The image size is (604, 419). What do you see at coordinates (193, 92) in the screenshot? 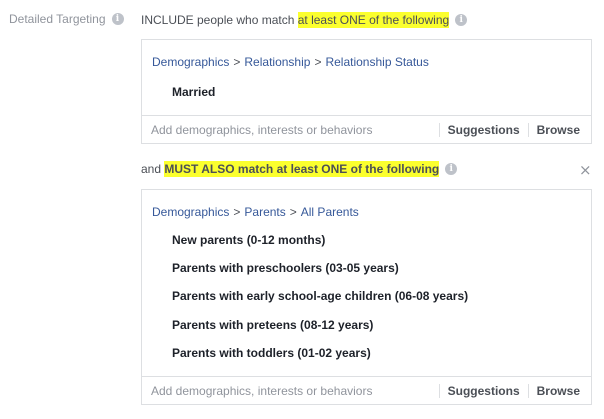
I see `targeting-item-married: Married` at bounding box center [193, 92].